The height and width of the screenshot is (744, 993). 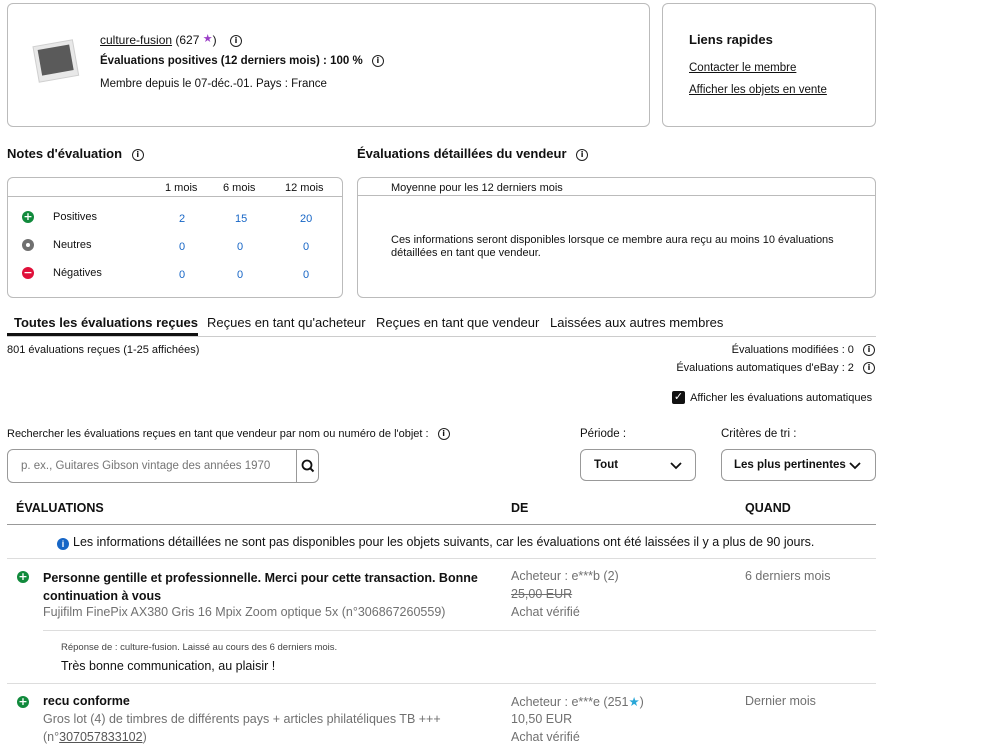 I want to click on header-feedback: ÉVALUATIONS, so click(x=60, y=508).